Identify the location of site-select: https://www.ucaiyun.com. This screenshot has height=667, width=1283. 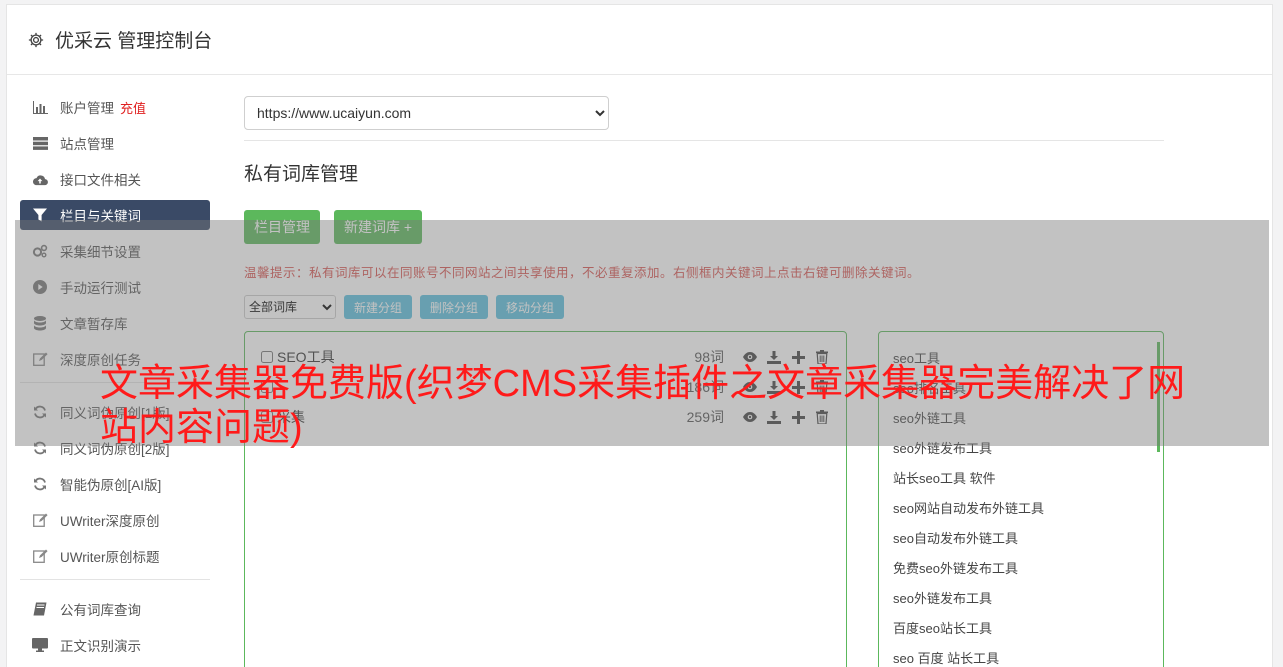
(426, 113).